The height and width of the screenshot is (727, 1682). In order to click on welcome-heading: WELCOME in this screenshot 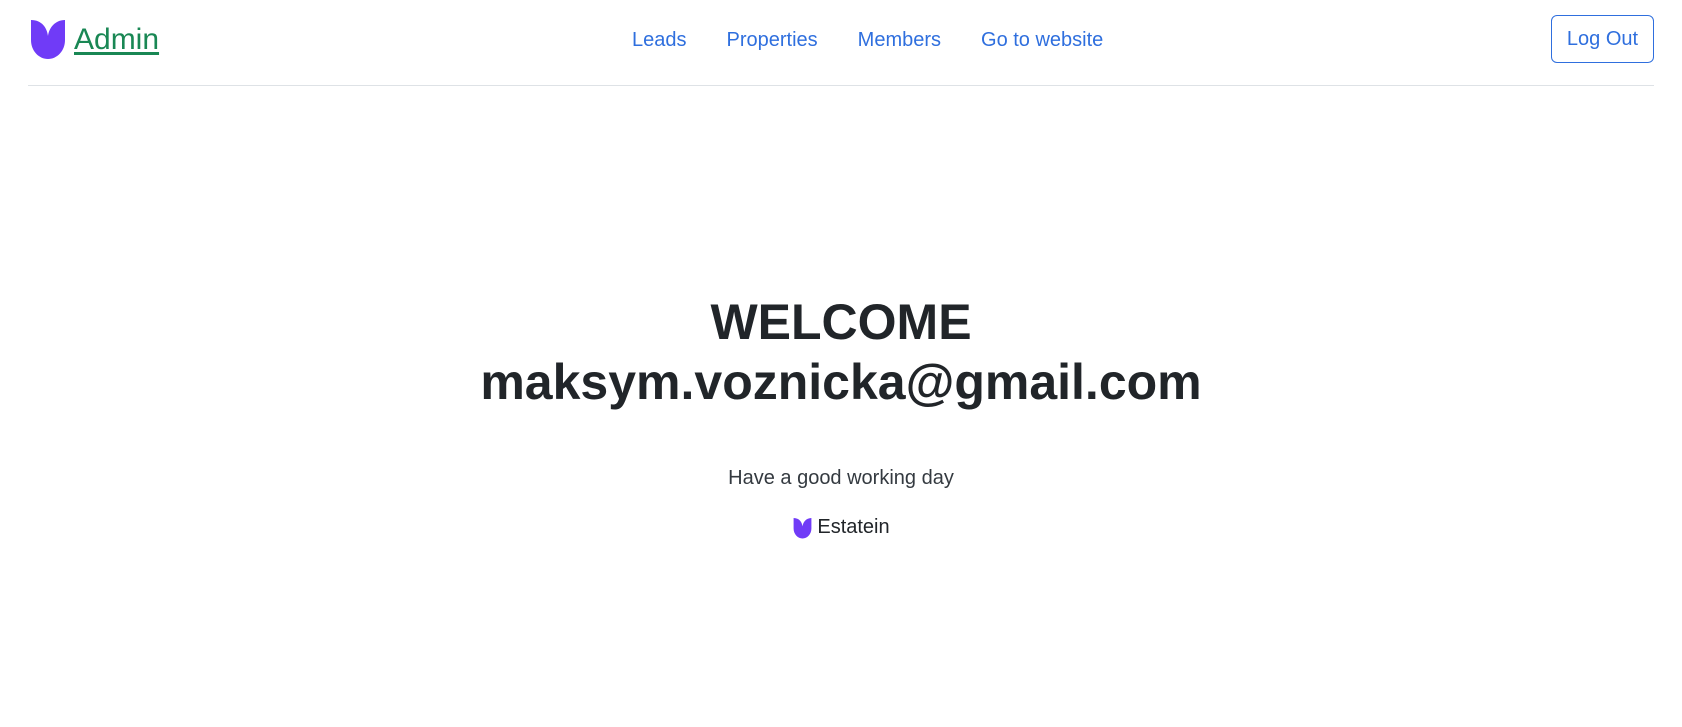, I will do `click(841, 322)`.